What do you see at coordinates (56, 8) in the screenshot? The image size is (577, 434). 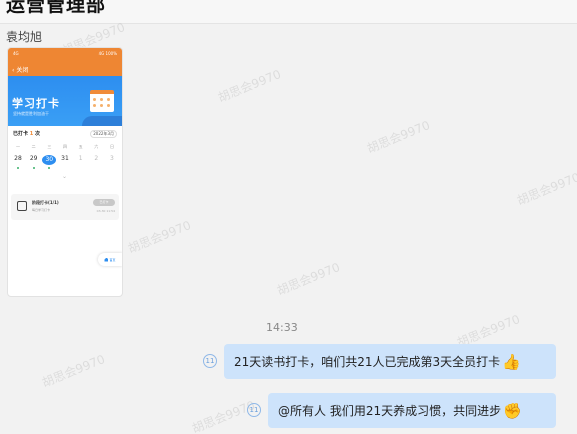 I see `chat-title: 运营管理部` at bounding box center [56, 8].